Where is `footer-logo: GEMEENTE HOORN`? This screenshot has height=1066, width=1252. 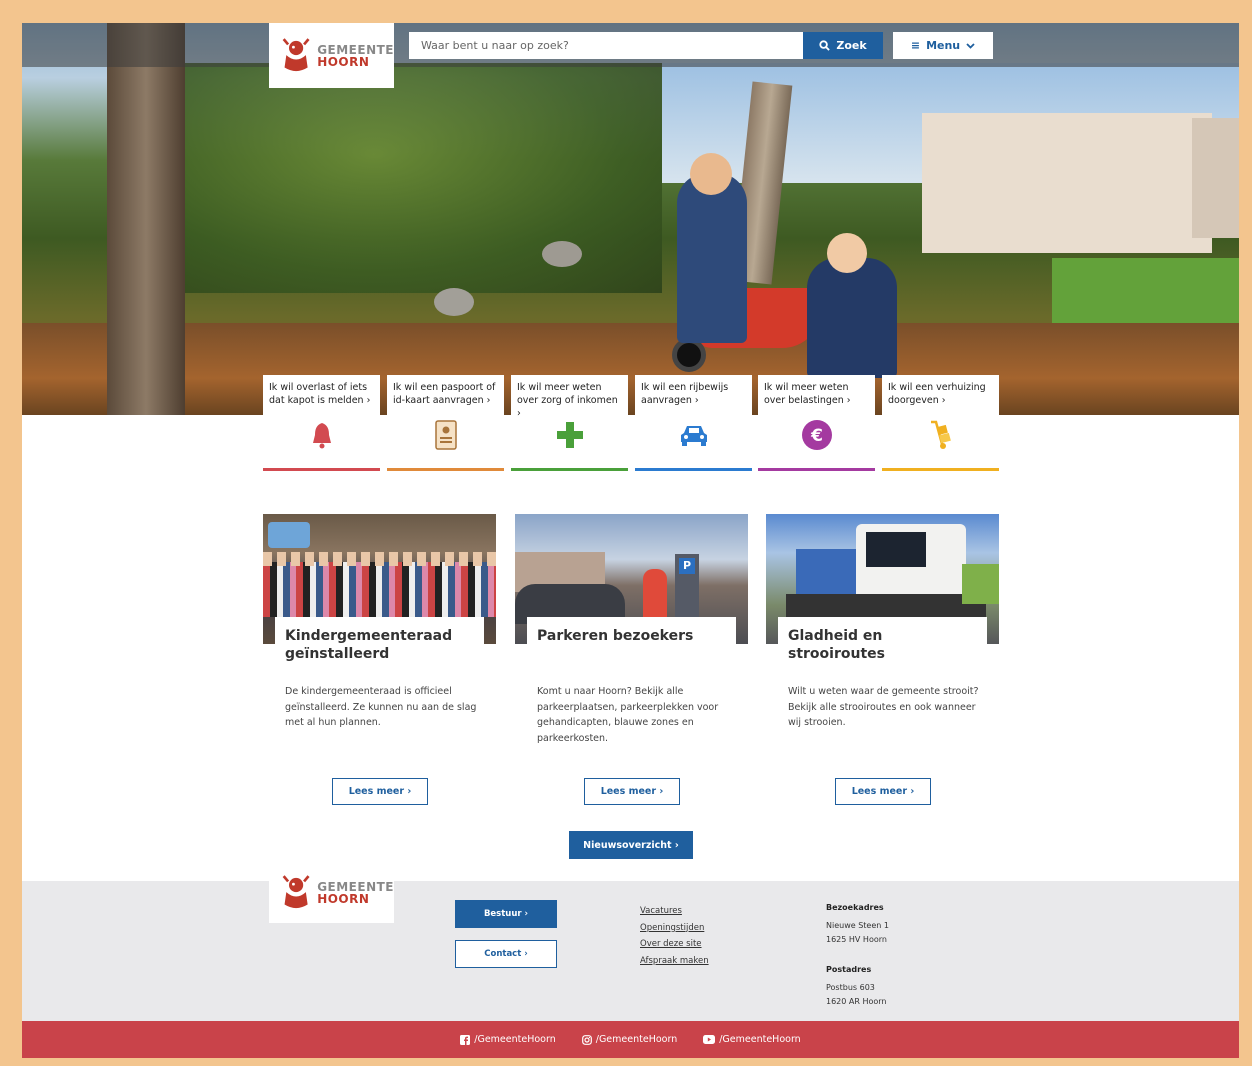
footer-logo: GEMEENTE HOORN is located at coordinates (331, 893).